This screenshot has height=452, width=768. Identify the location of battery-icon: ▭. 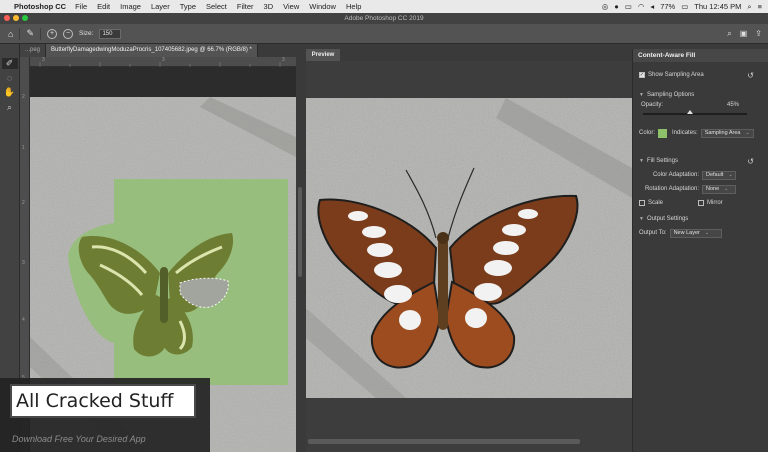
(684, 6).